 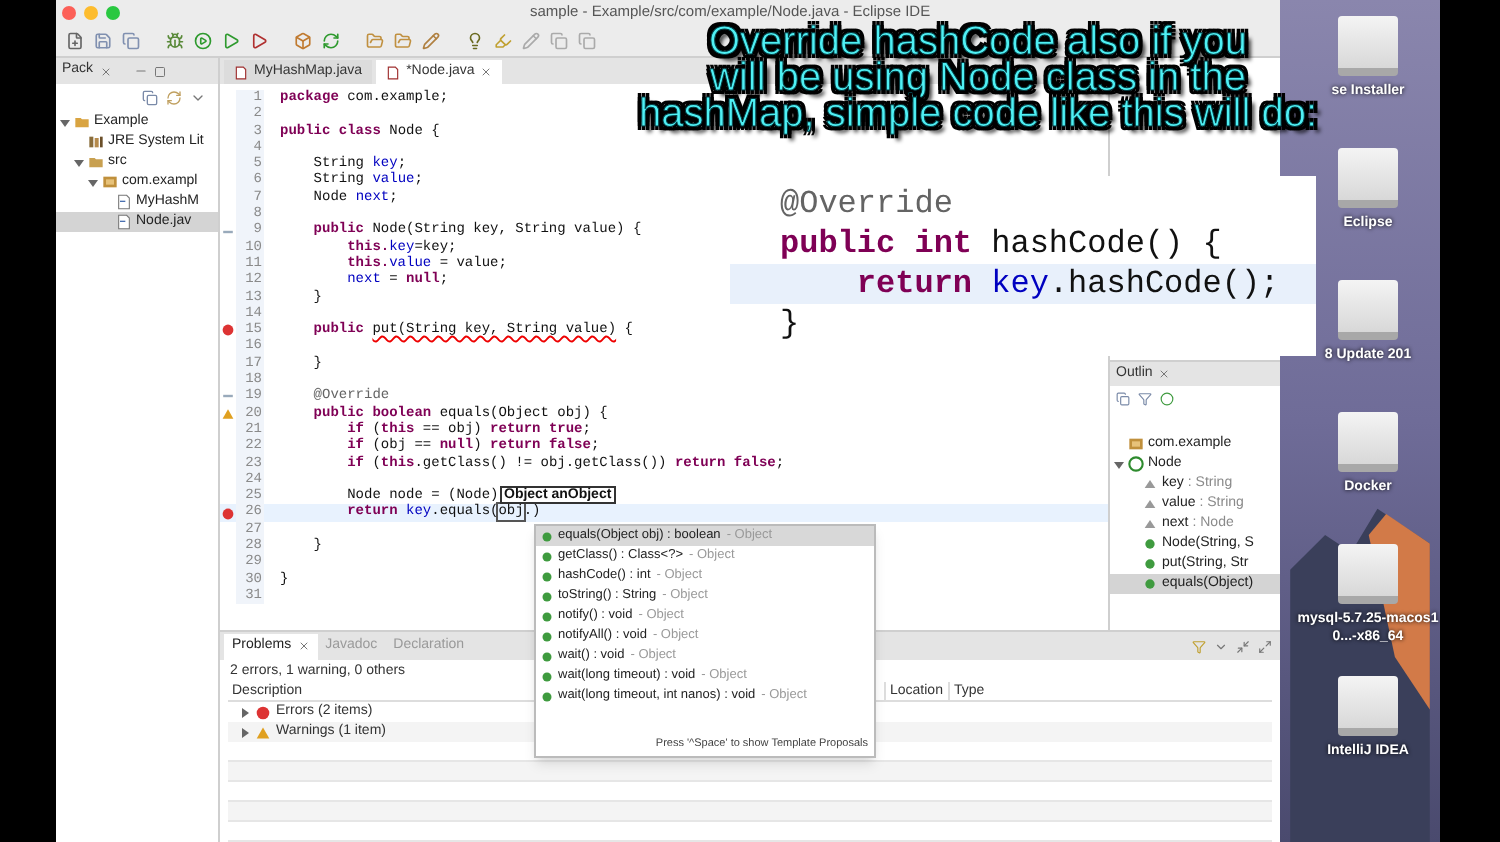 What do you see at coordinates (1001, 245) in the screenshot?
I see `code-line: public int hashCode() {` at bounding box center [1001, 245].